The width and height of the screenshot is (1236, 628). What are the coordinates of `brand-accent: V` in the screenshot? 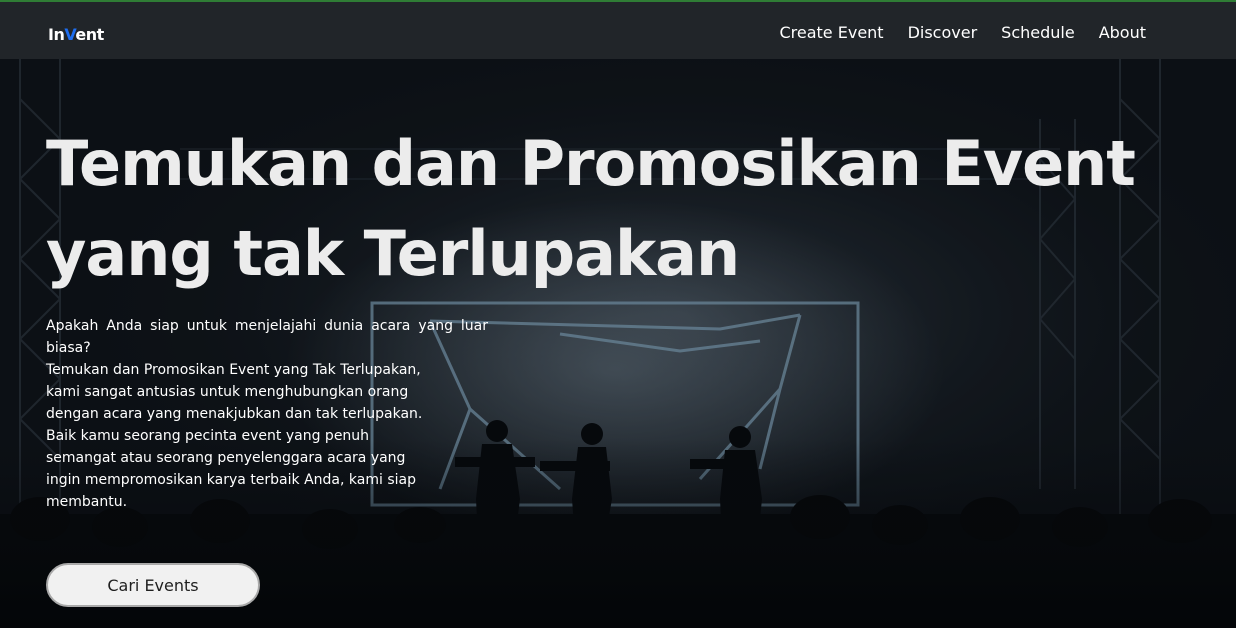 It's located at (70, 34).